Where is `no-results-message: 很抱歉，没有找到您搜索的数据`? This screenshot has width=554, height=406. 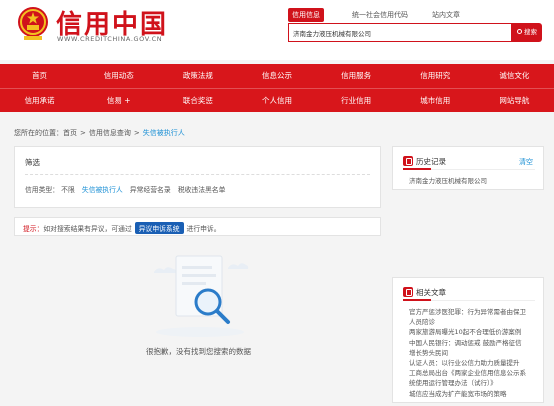 no-results-message: 很抱歉，没有找到您搜索的数据 is located at coordinates (198, 351).